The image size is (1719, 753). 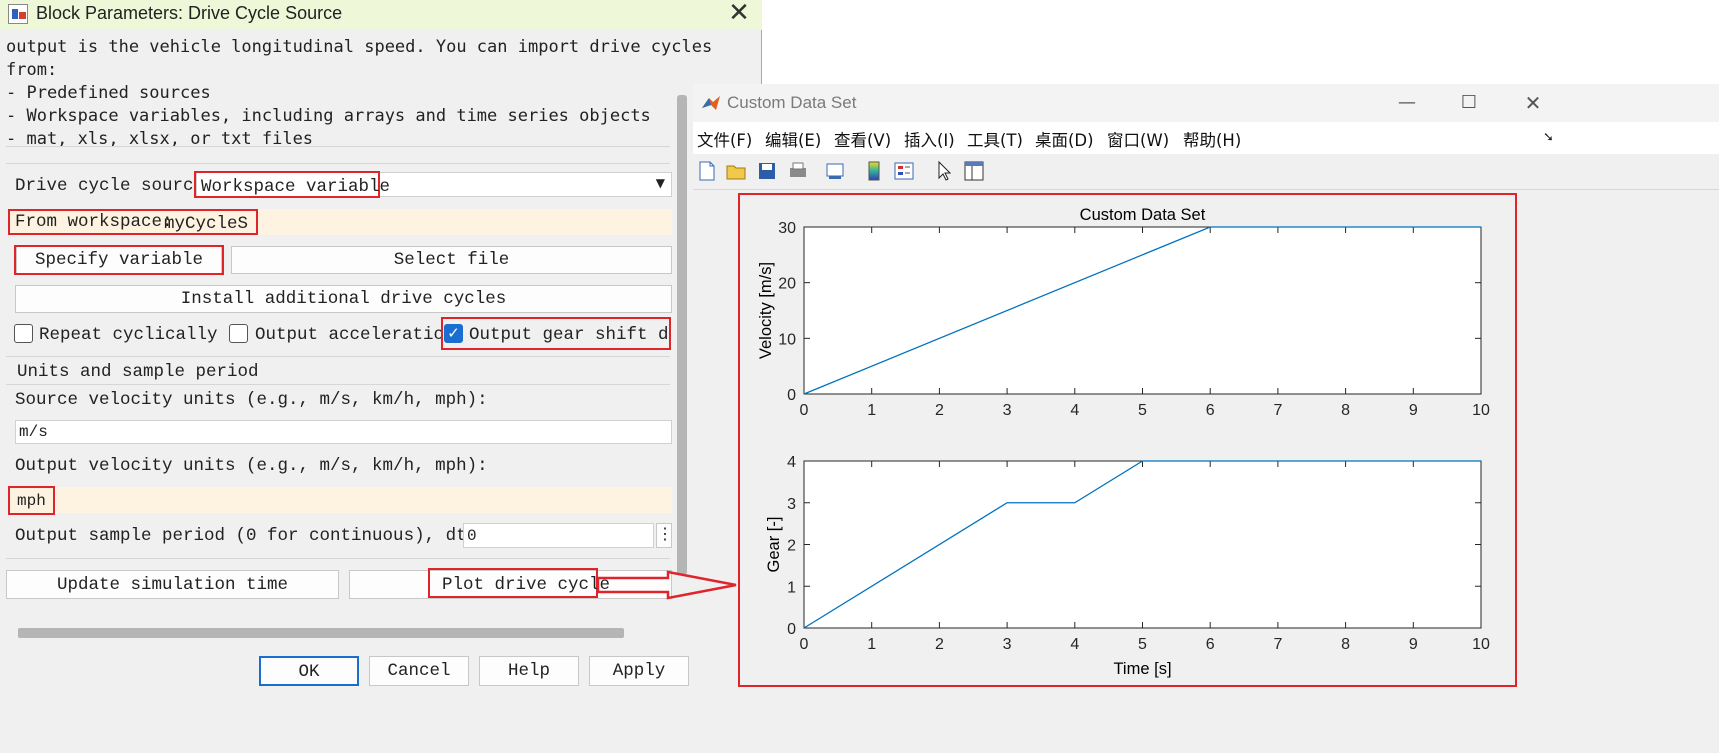 I want to click on menu-insert: 插入(I), so click(x=929, y=139).